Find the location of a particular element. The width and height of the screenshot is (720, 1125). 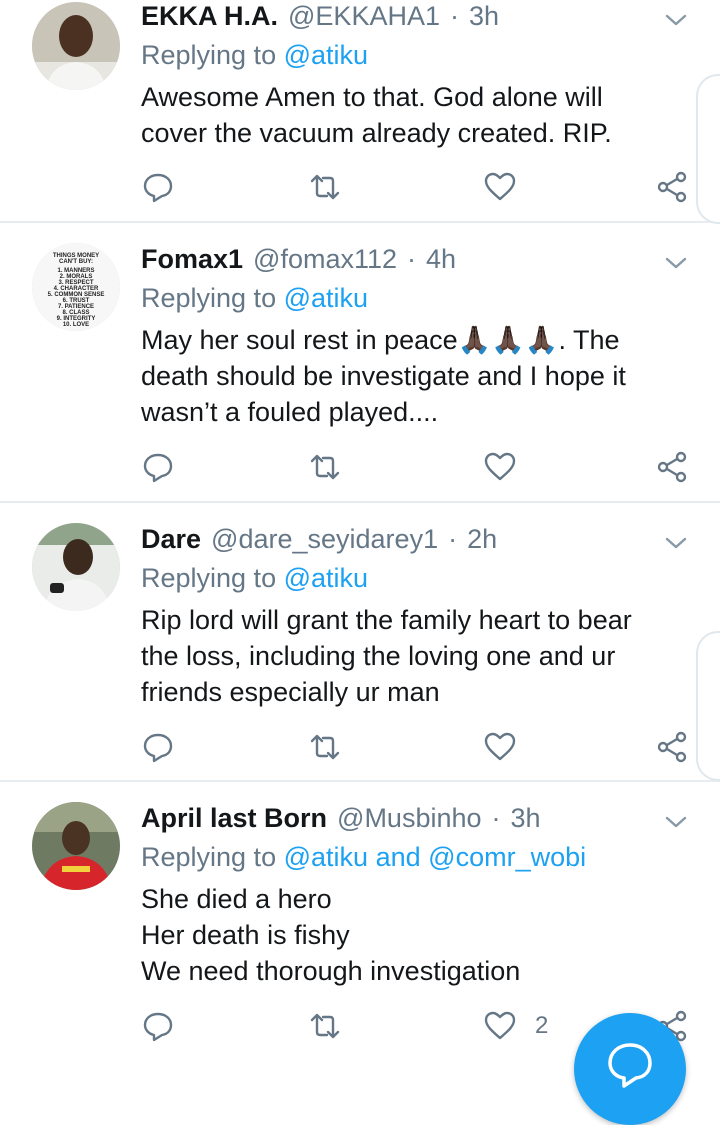

compose-reply-button is located at coordinates (630, 1069).